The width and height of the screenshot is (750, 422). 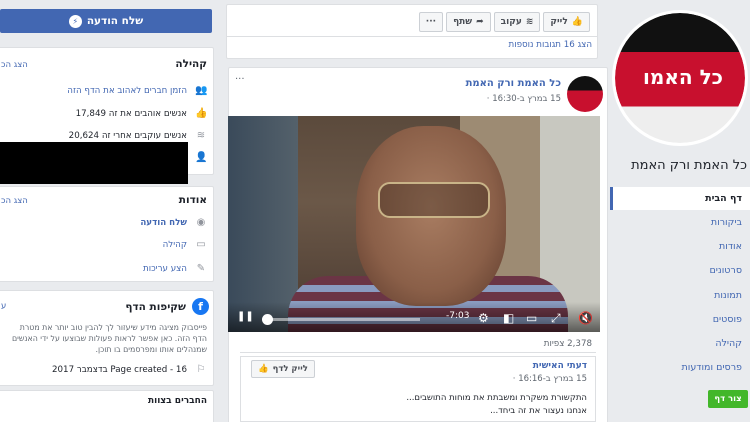 I want to click on messenger-icon: ◉, so click(x=201, y=222).